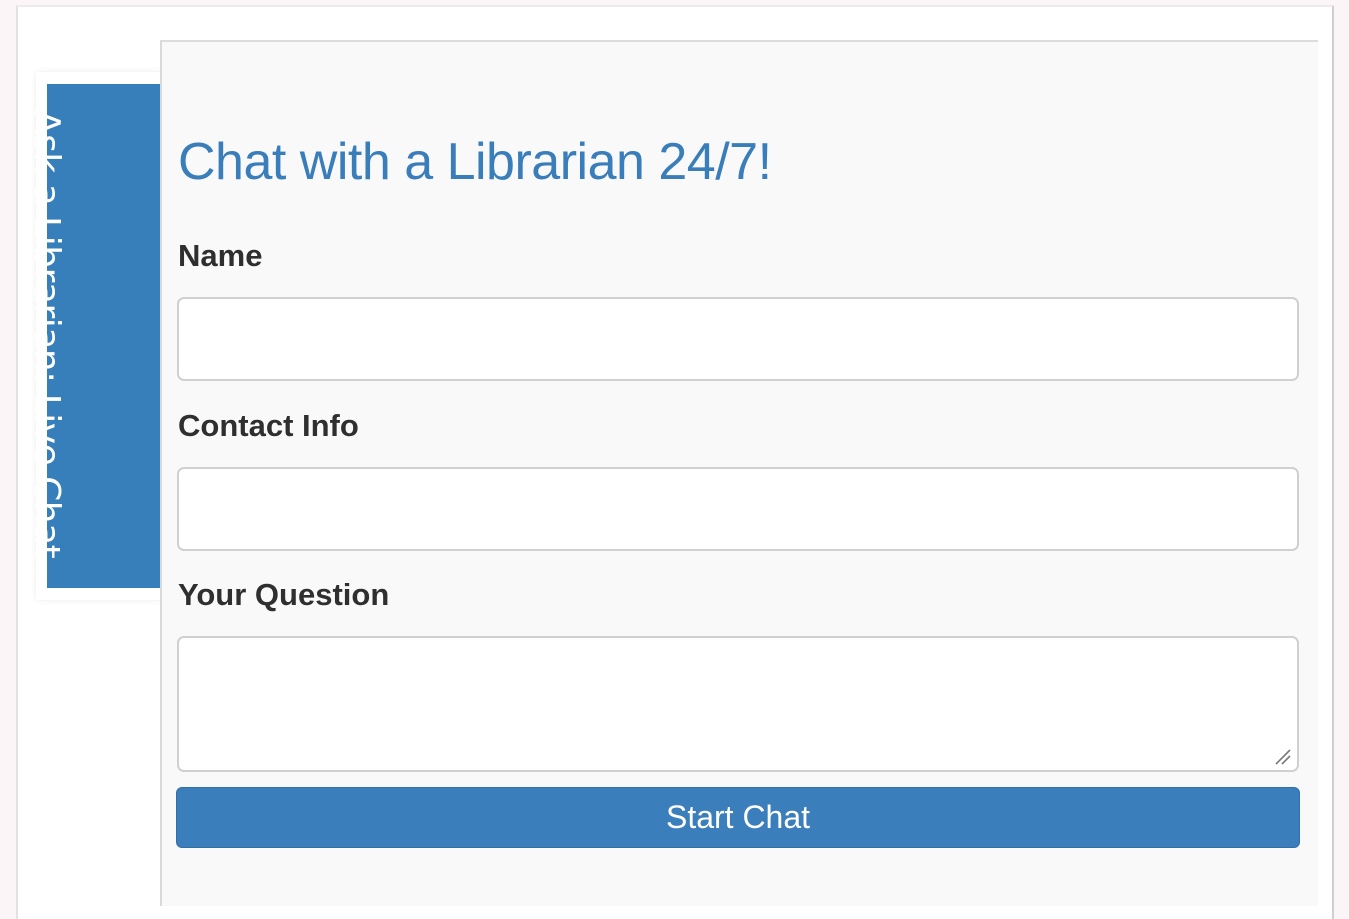 The height and width of the screenshot is (919, 1349). Describe the element at coordinates (284, 594) in the screenshot. I see `your-question-label: Your Question` at that location.